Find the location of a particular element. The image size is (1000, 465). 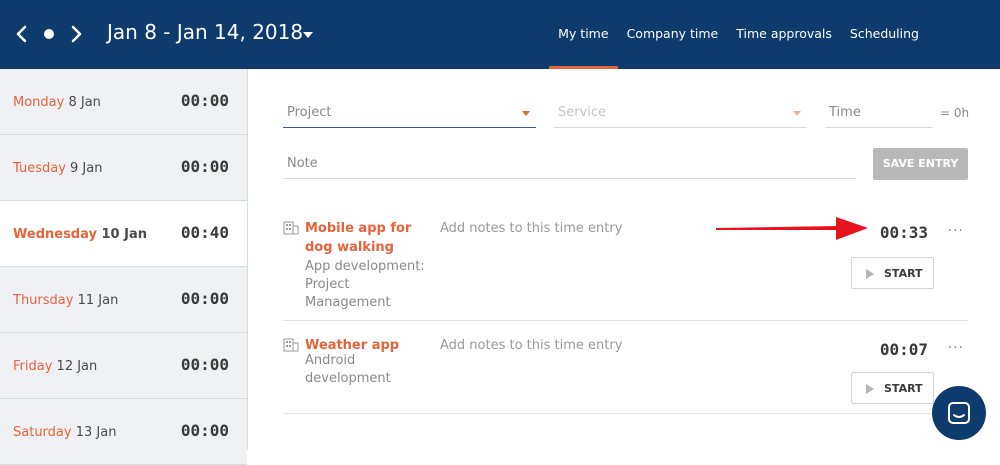

chat-widget-button is located at coordinates (959, 413).